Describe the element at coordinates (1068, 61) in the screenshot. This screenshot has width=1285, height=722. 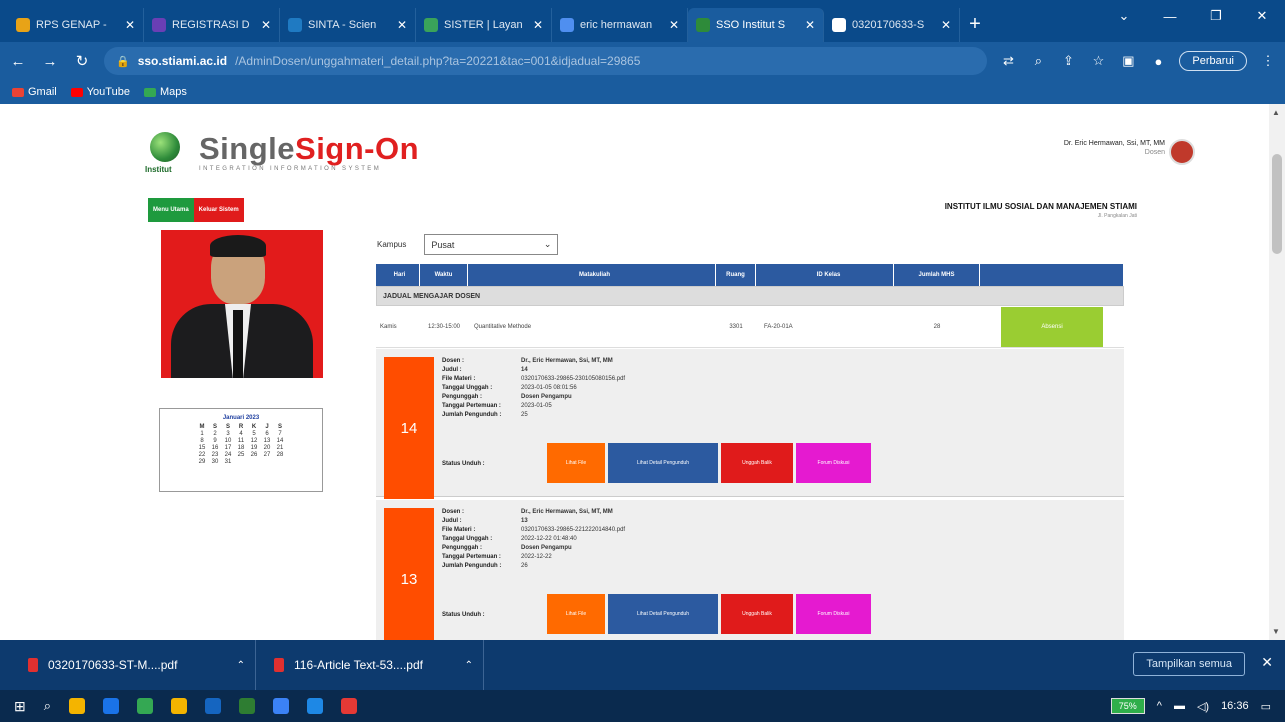
I see `share-icon: ⇪` at that location.